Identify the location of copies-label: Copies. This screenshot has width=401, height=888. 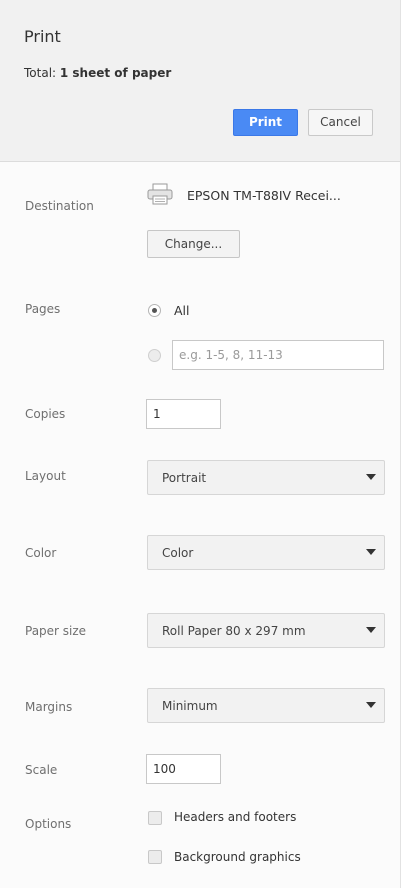
(45, 414).